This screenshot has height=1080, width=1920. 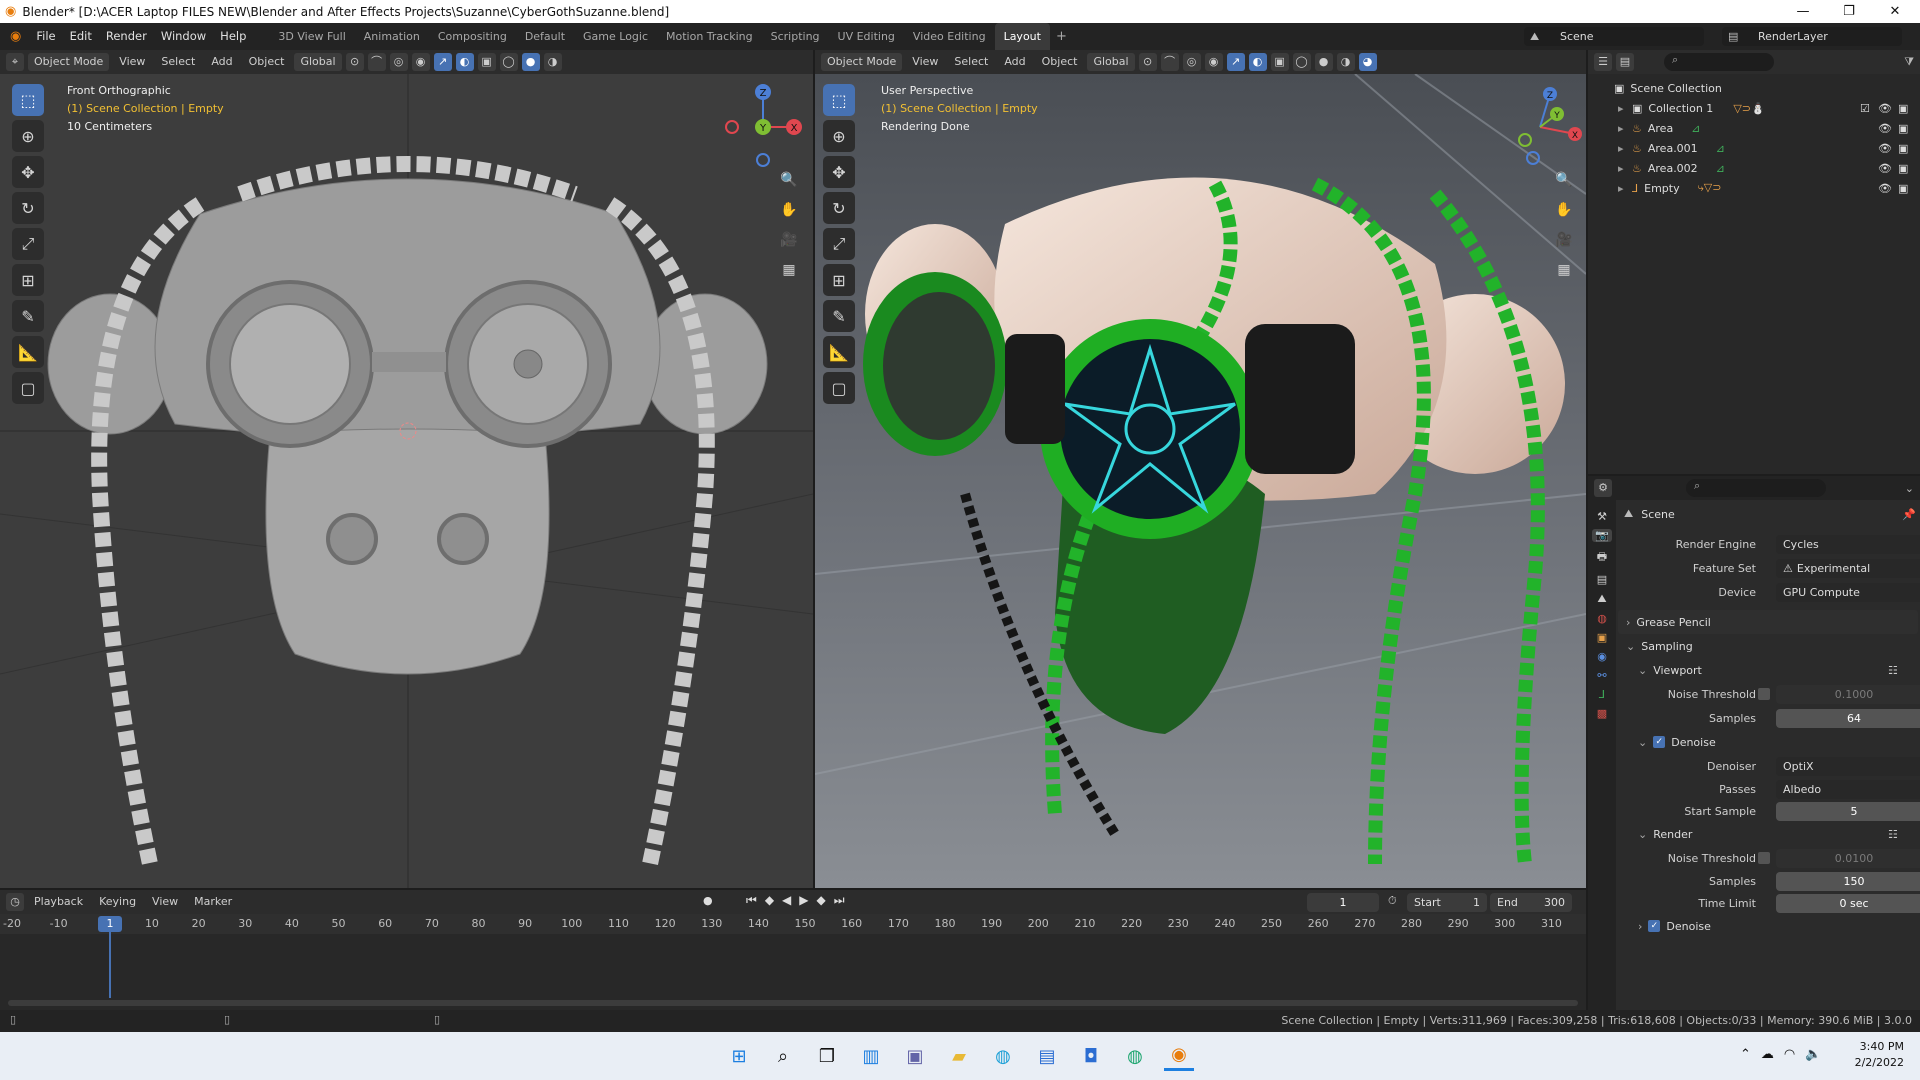 What do you see at coordinates (530, 62) in the screenshot?
I see `solid-shading-icon: ●` at bounding box center [530, 62].